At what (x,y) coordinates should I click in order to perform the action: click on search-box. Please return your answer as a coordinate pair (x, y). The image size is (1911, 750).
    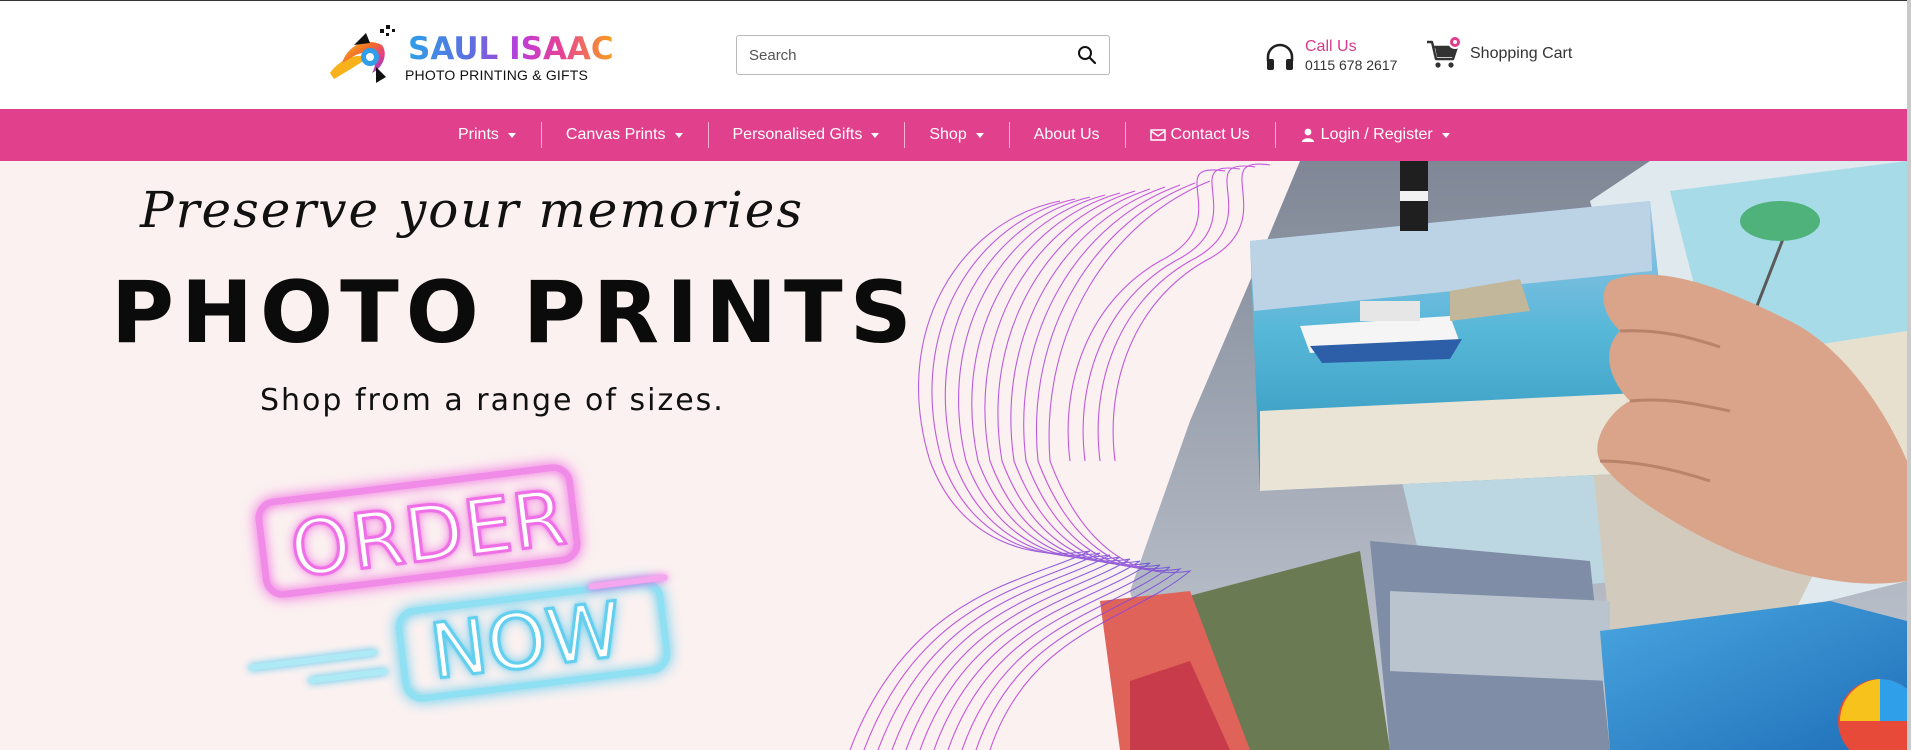
    Looking at the image, I should click on (923, 55).